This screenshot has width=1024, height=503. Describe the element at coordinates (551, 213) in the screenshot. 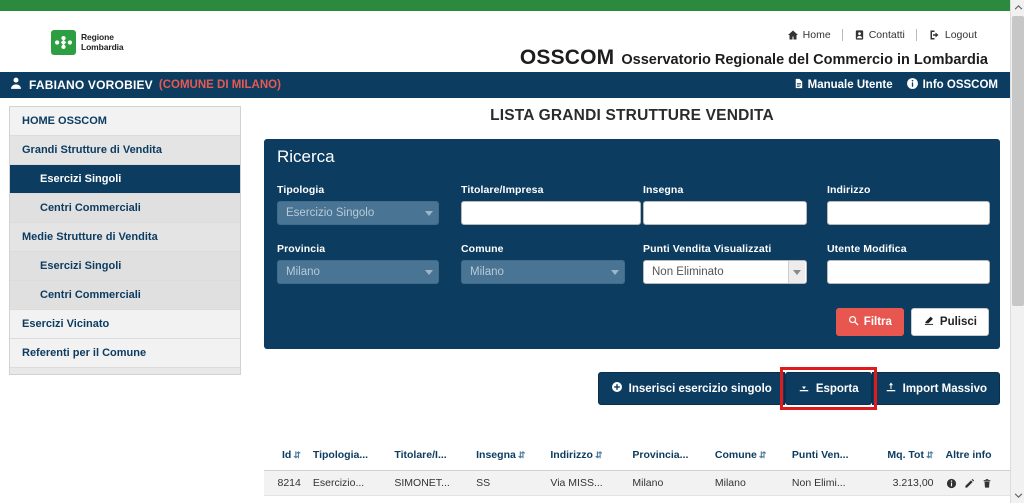

I see `input-titolare` at that location.